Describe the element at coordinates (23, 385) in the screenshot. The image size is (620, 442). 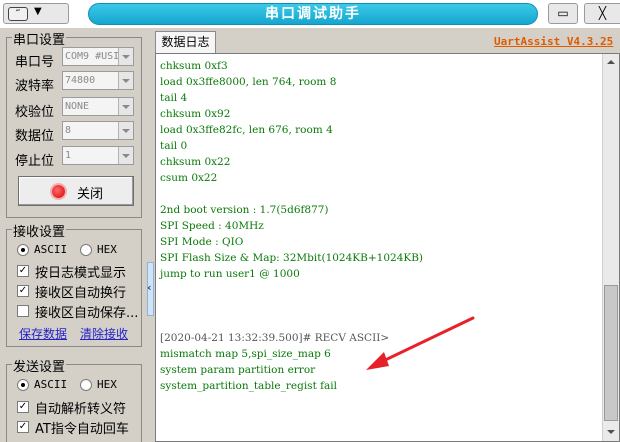
I see `send-ascii-radio` at that location.